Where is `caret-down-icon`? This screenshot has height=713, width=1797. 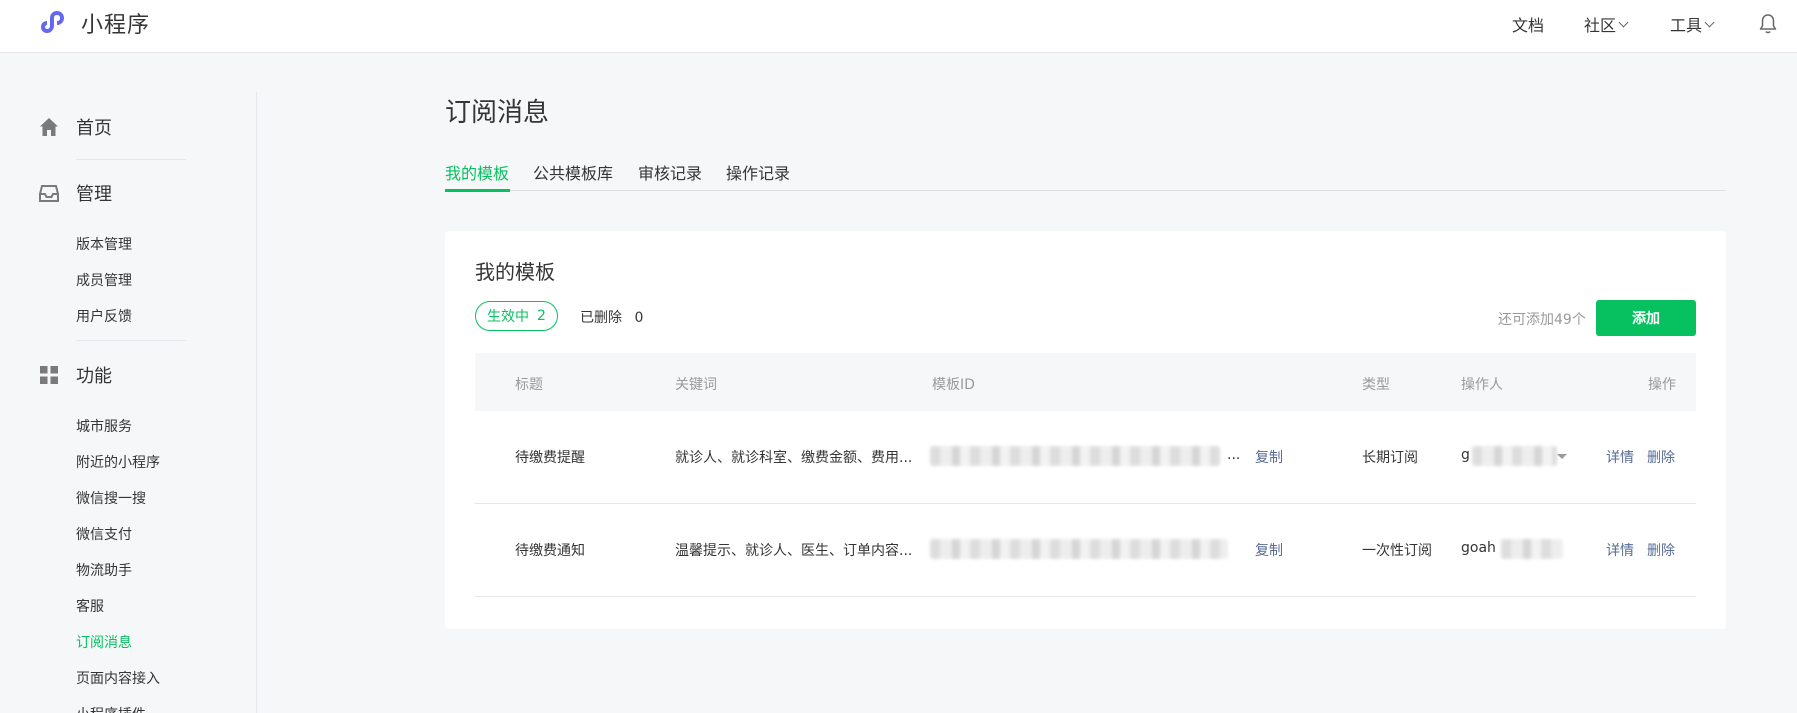 caret-down-icon is located at coordinates (1562, 456).